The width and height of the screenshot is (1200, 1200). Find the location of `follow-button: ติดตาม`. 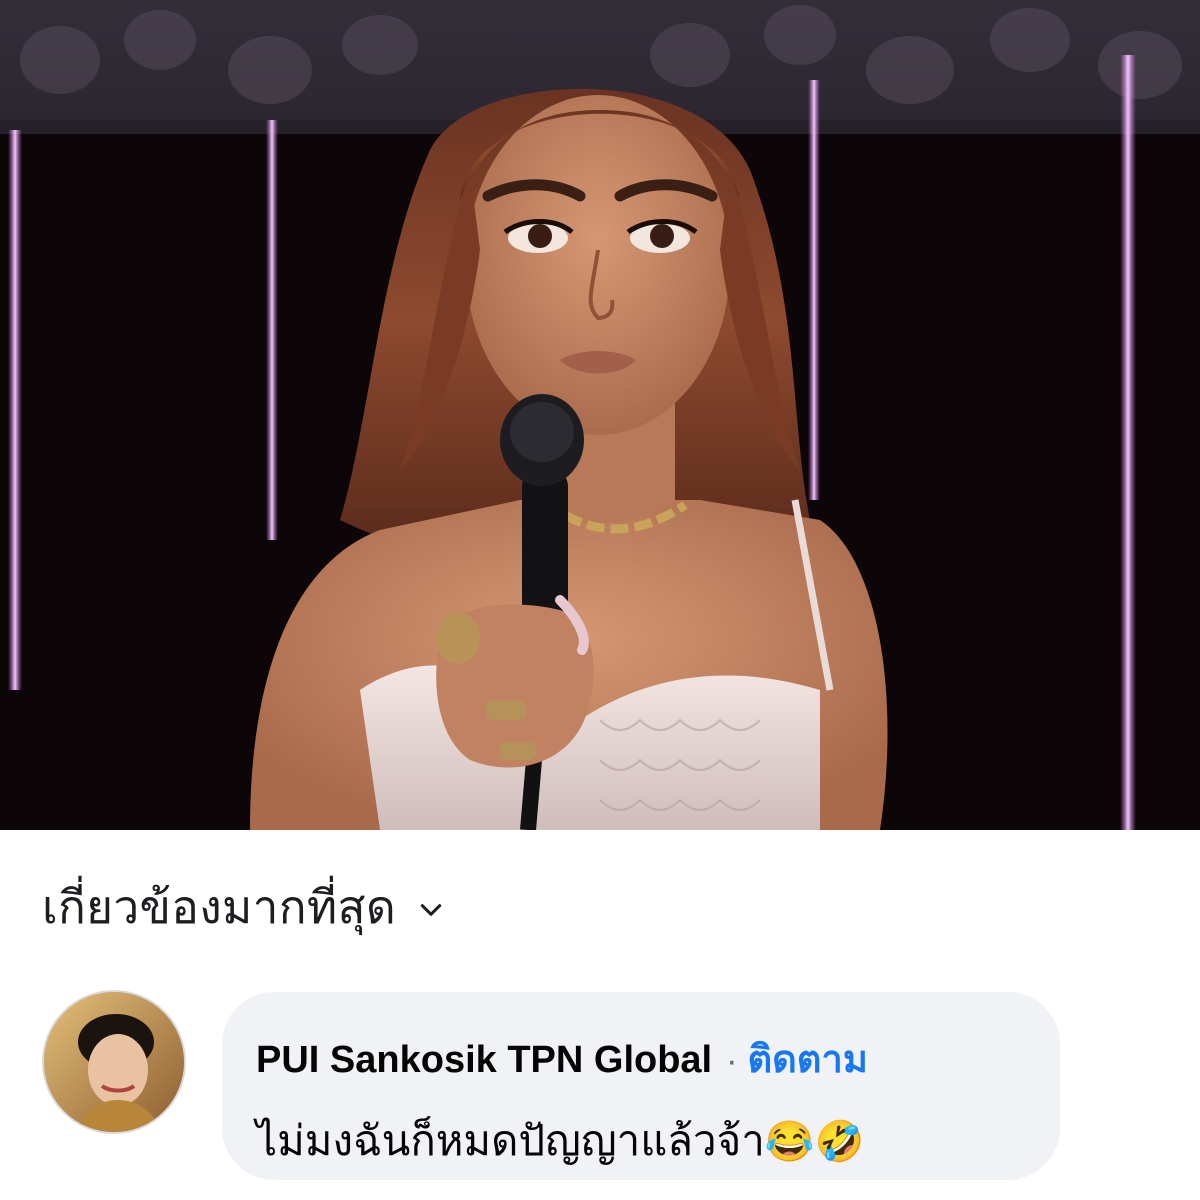

follow-button: ติดตาม is located at coordinates (807, 1058).